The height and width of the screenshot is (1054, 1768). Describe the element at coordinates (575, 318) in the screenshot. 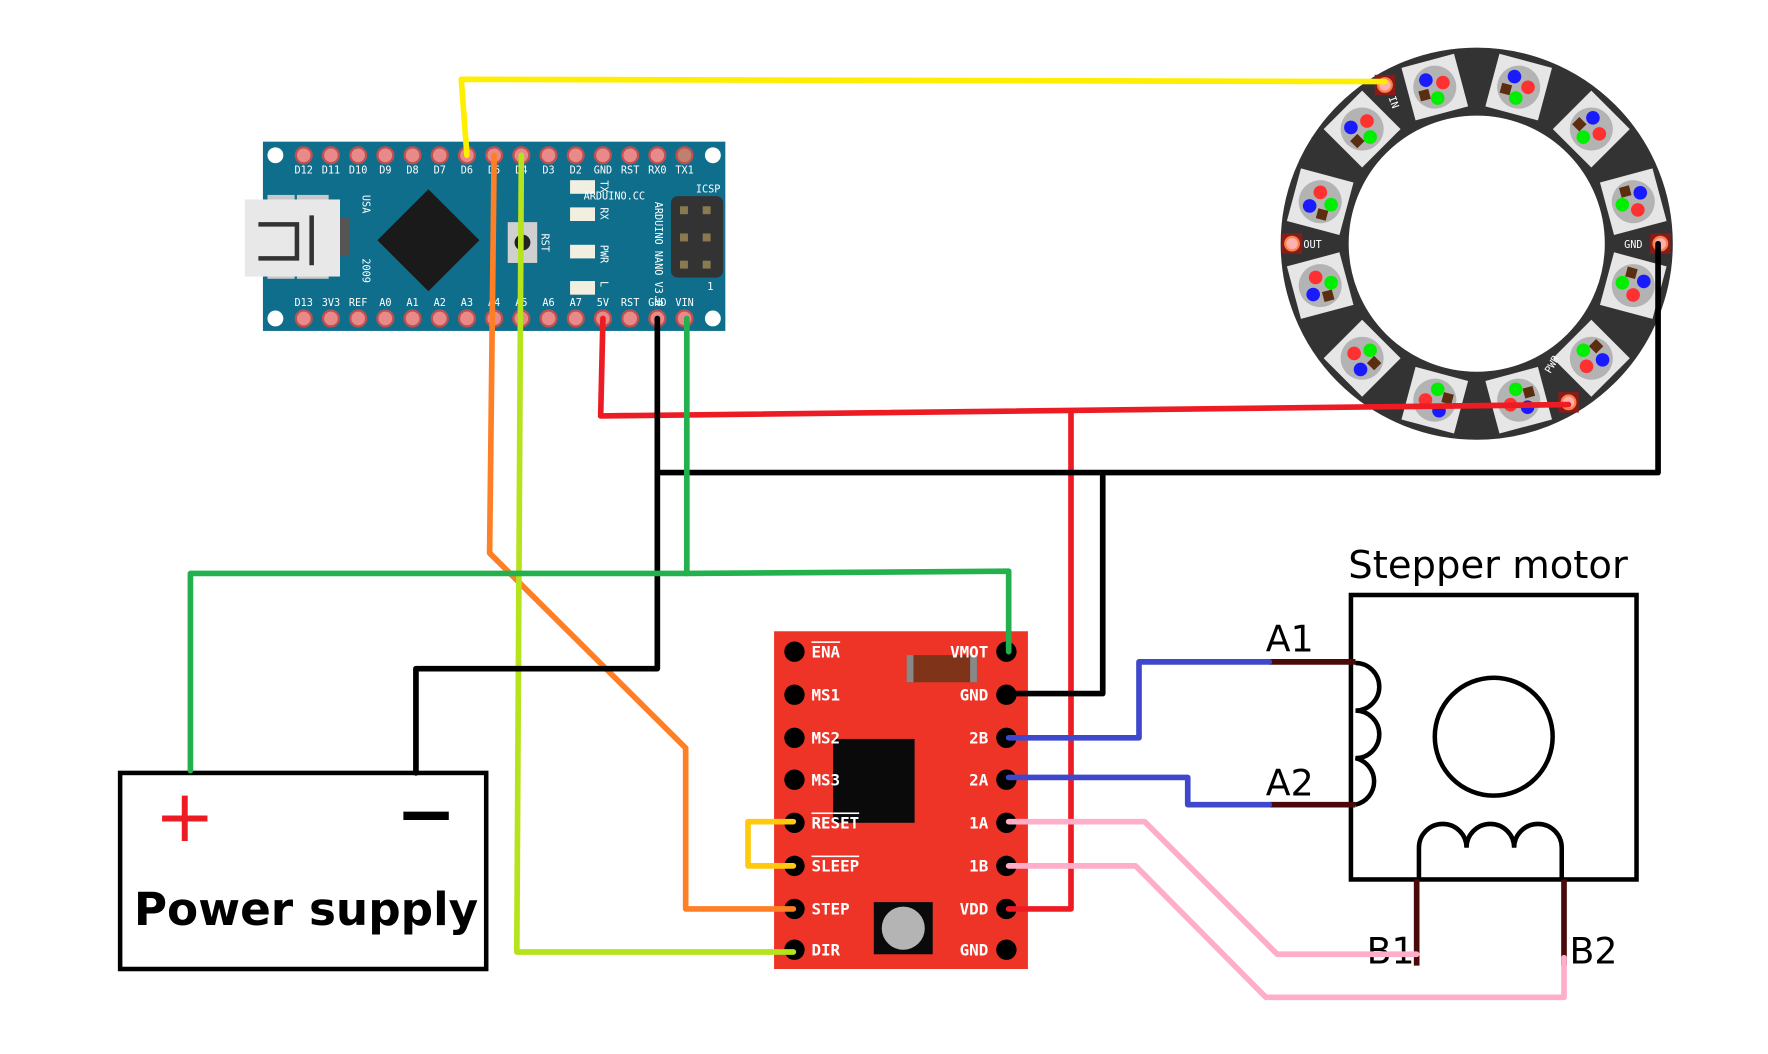

I see `pin-a7` at that location.